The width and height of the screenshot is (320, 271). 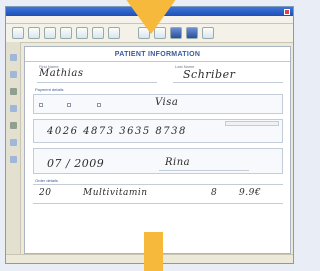 I want to click on item-field: Multivitamin, so click(x=115, y=193).